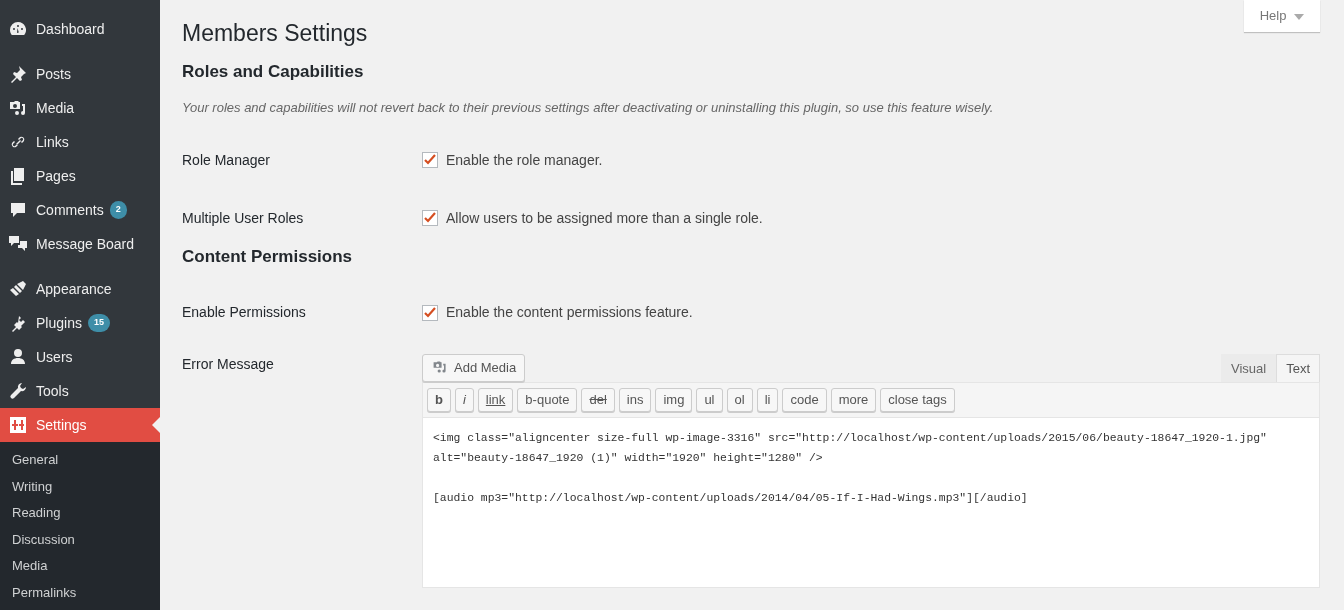 The height and width of the screenshot is (610, 1344). I want to click on count-badge: 2, so click(118, 210).